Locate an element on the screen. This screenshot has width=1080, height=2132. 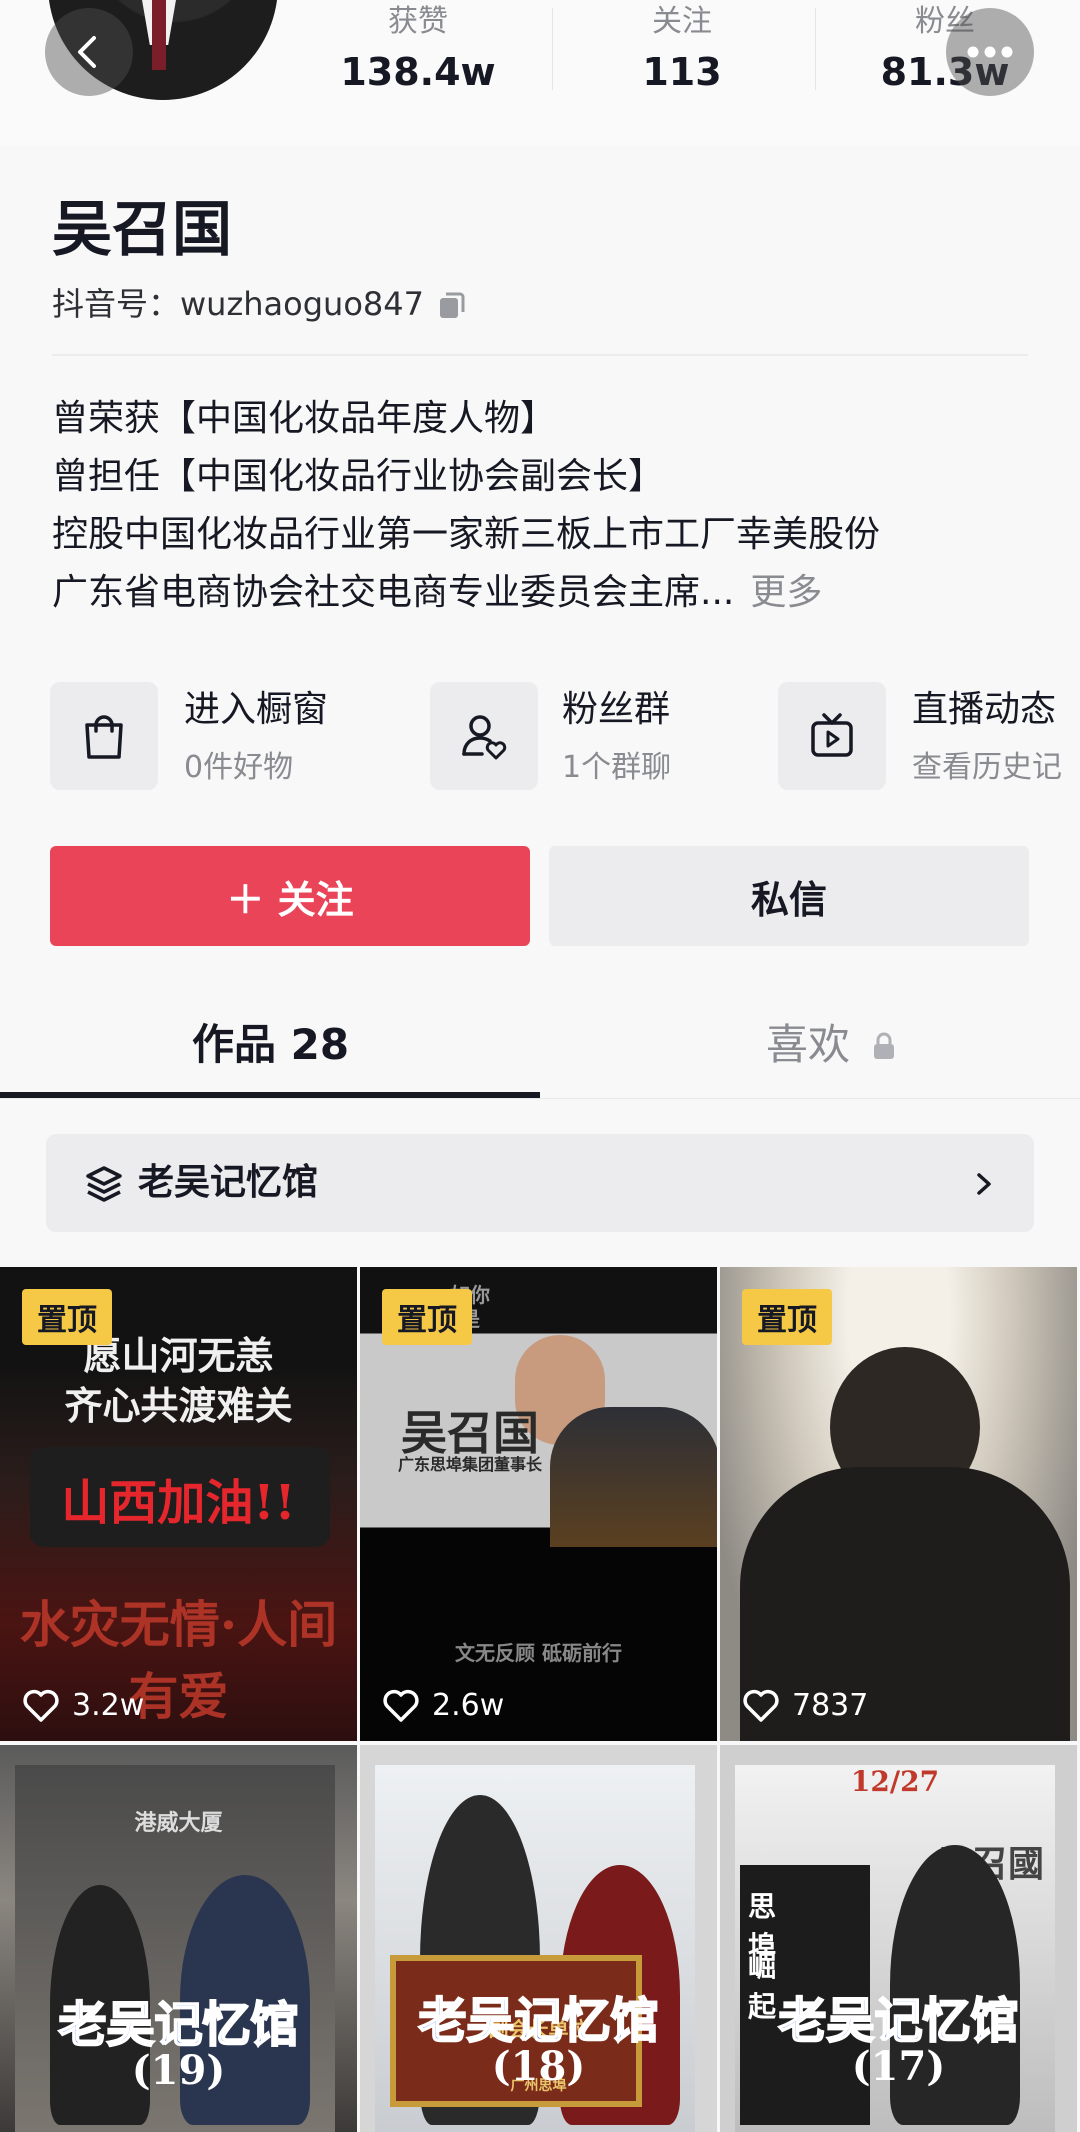
video-thumbnail: 港威大厦 老吴记忆馆 (19) is located at coordinates (178, 1938).